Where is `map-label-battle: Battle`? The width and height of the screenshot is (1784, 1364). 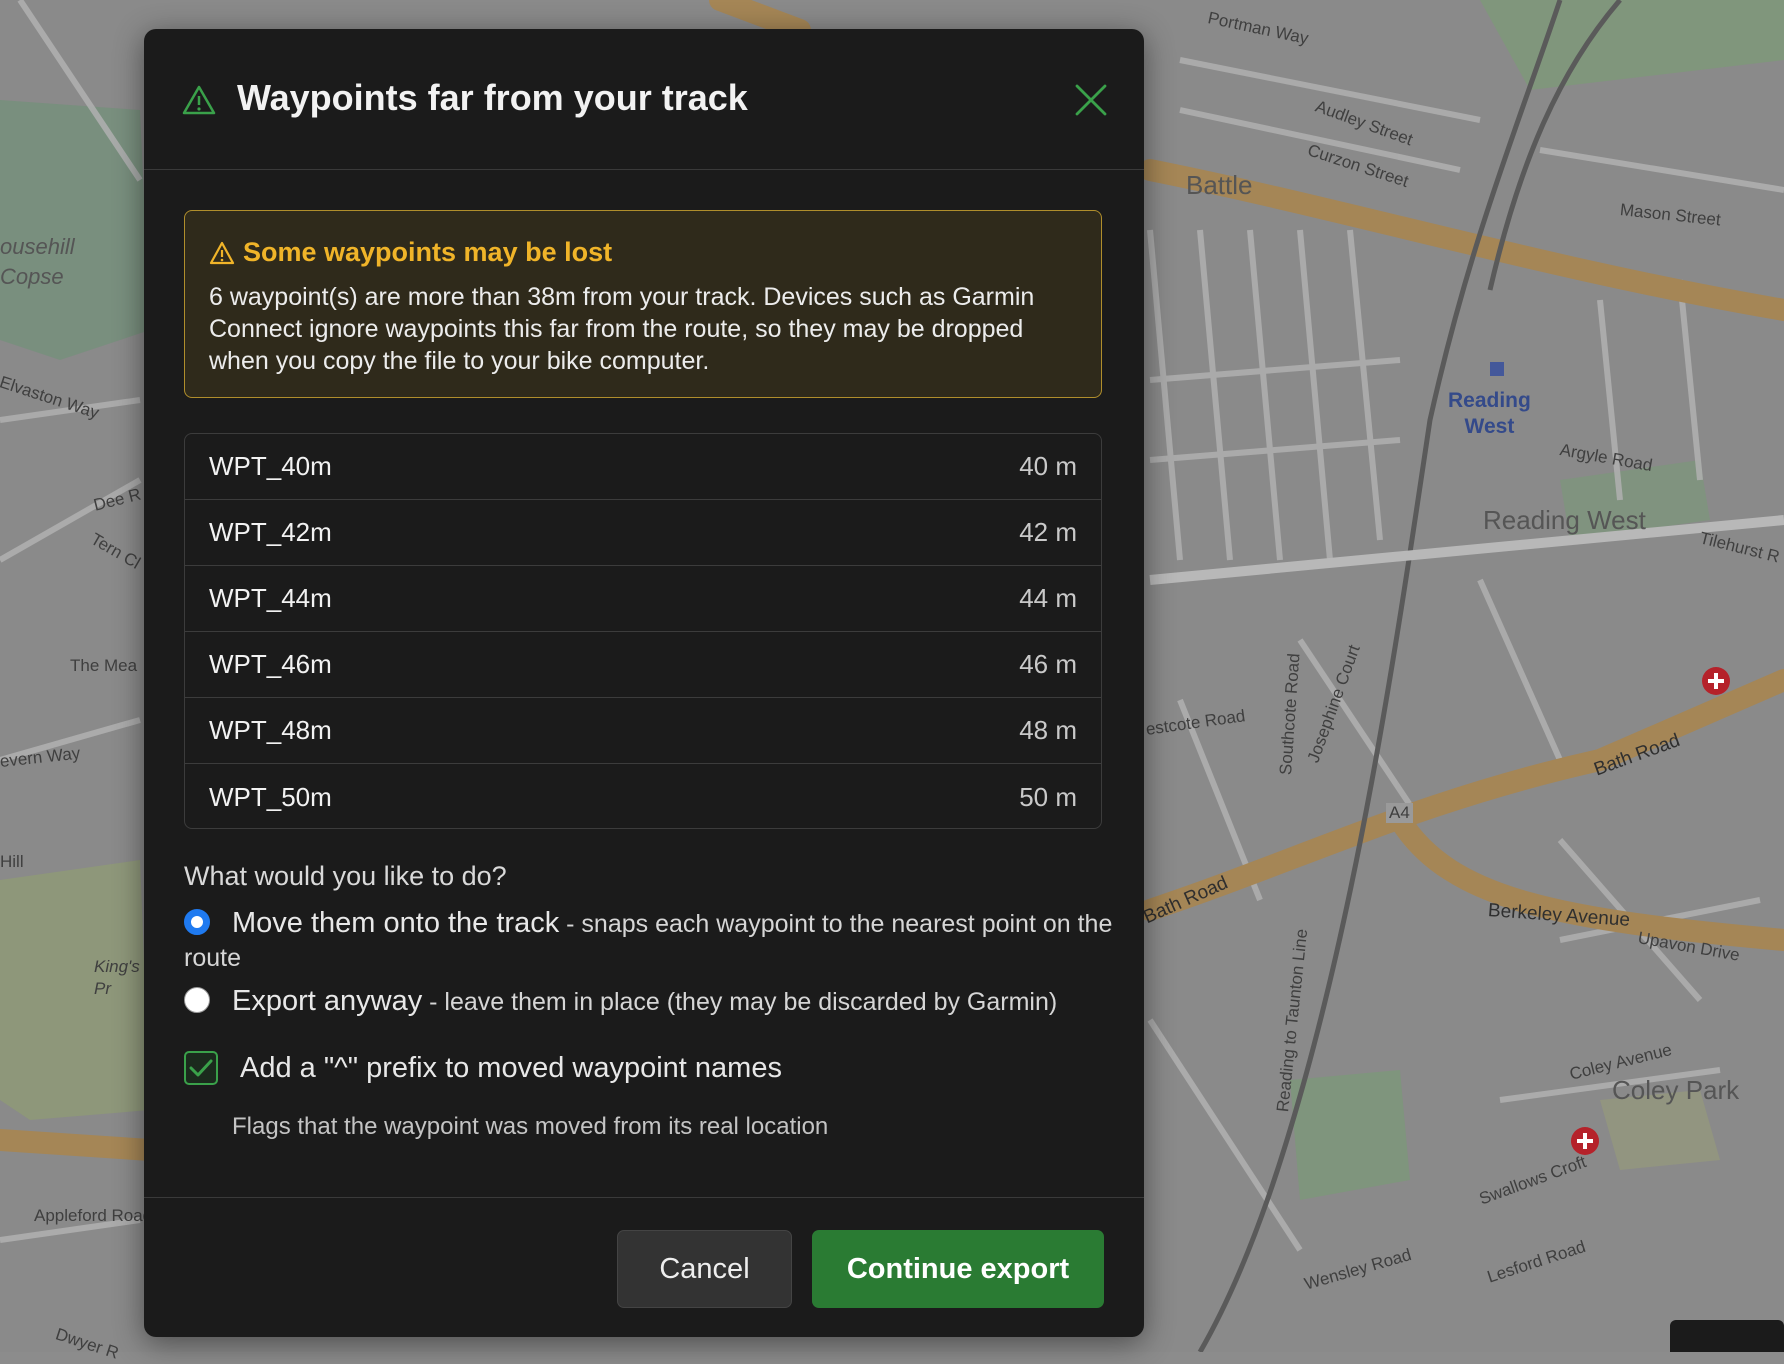
map-label-battle: Battle is located at coordinates (1219, 185).